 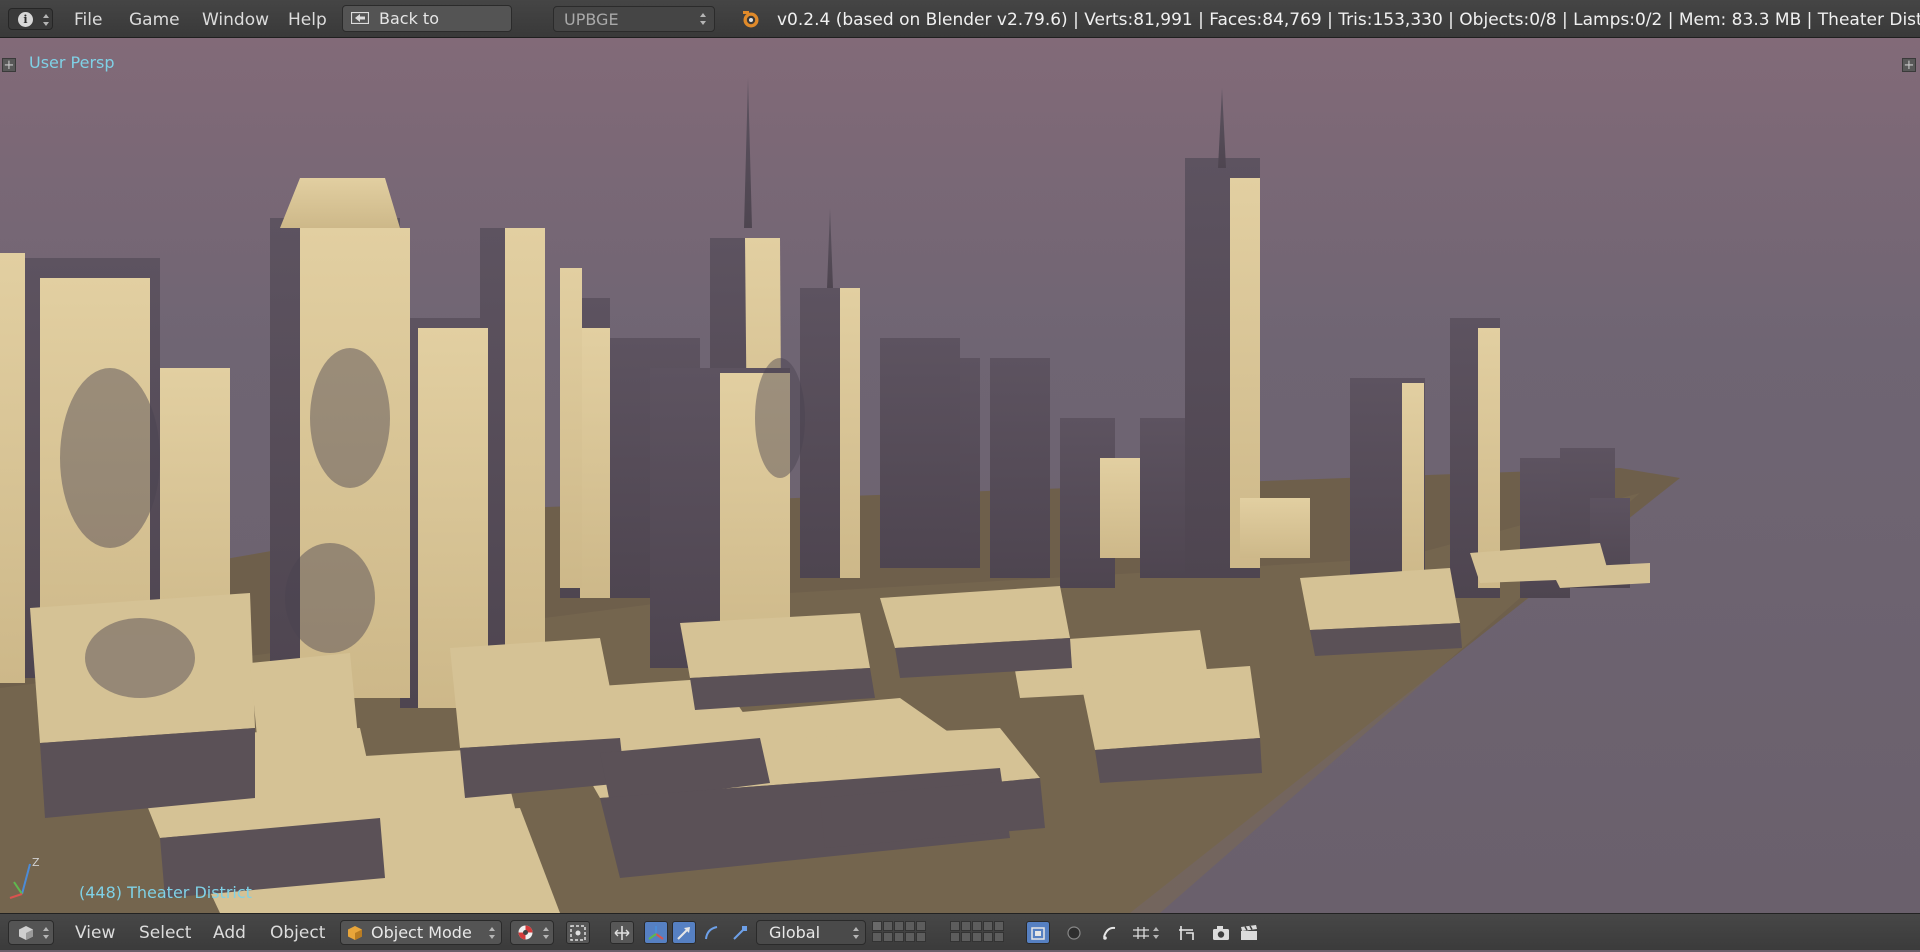 I want to click on clapper-icon, so click(x=1249, y=932).